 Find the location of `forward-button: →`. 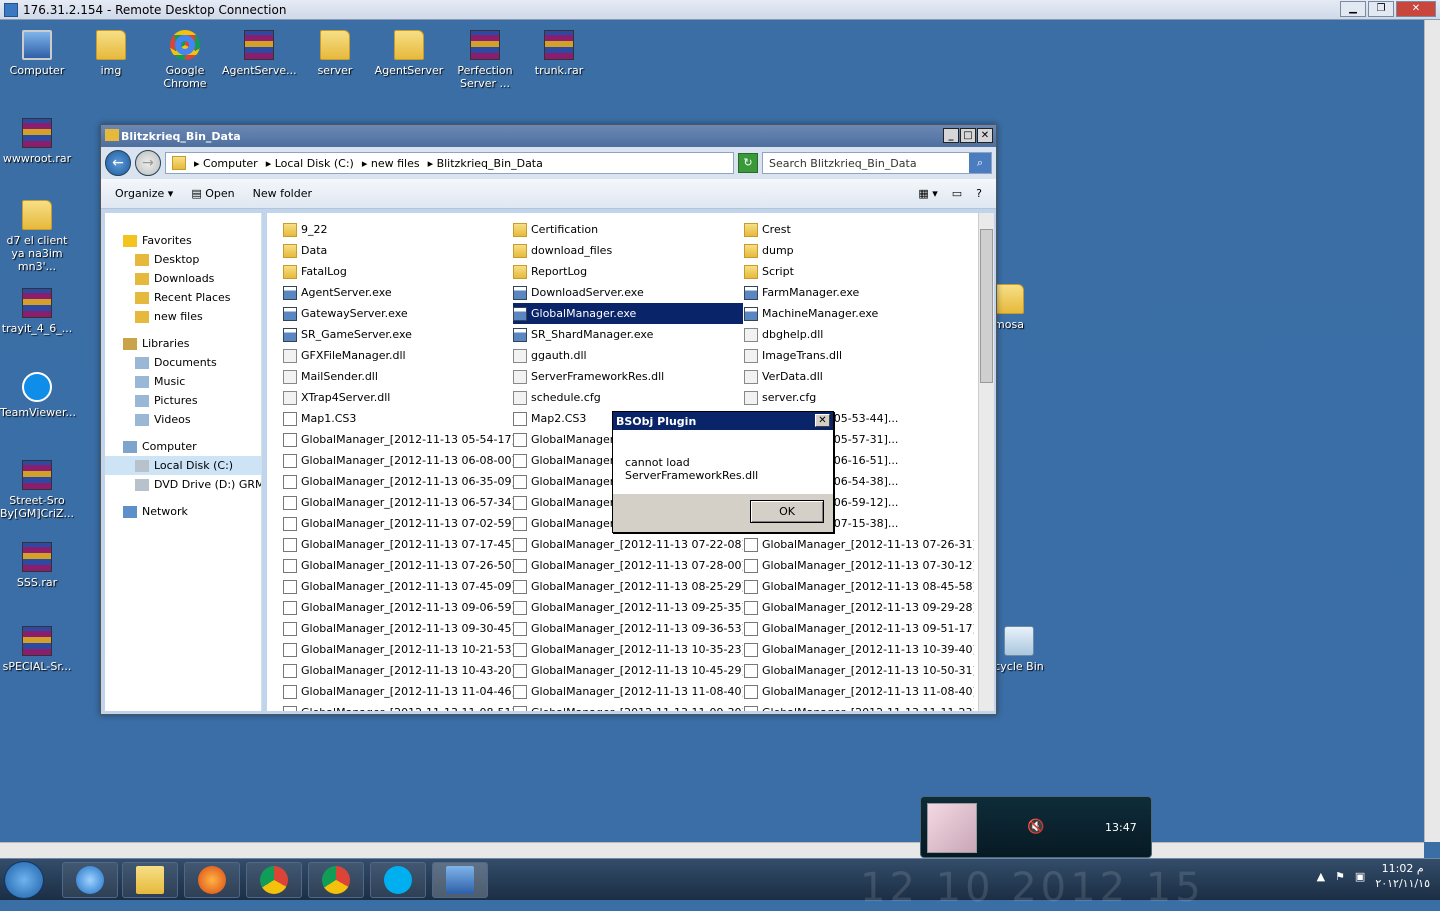

forward-button: → is located at coordinates (148, 163).